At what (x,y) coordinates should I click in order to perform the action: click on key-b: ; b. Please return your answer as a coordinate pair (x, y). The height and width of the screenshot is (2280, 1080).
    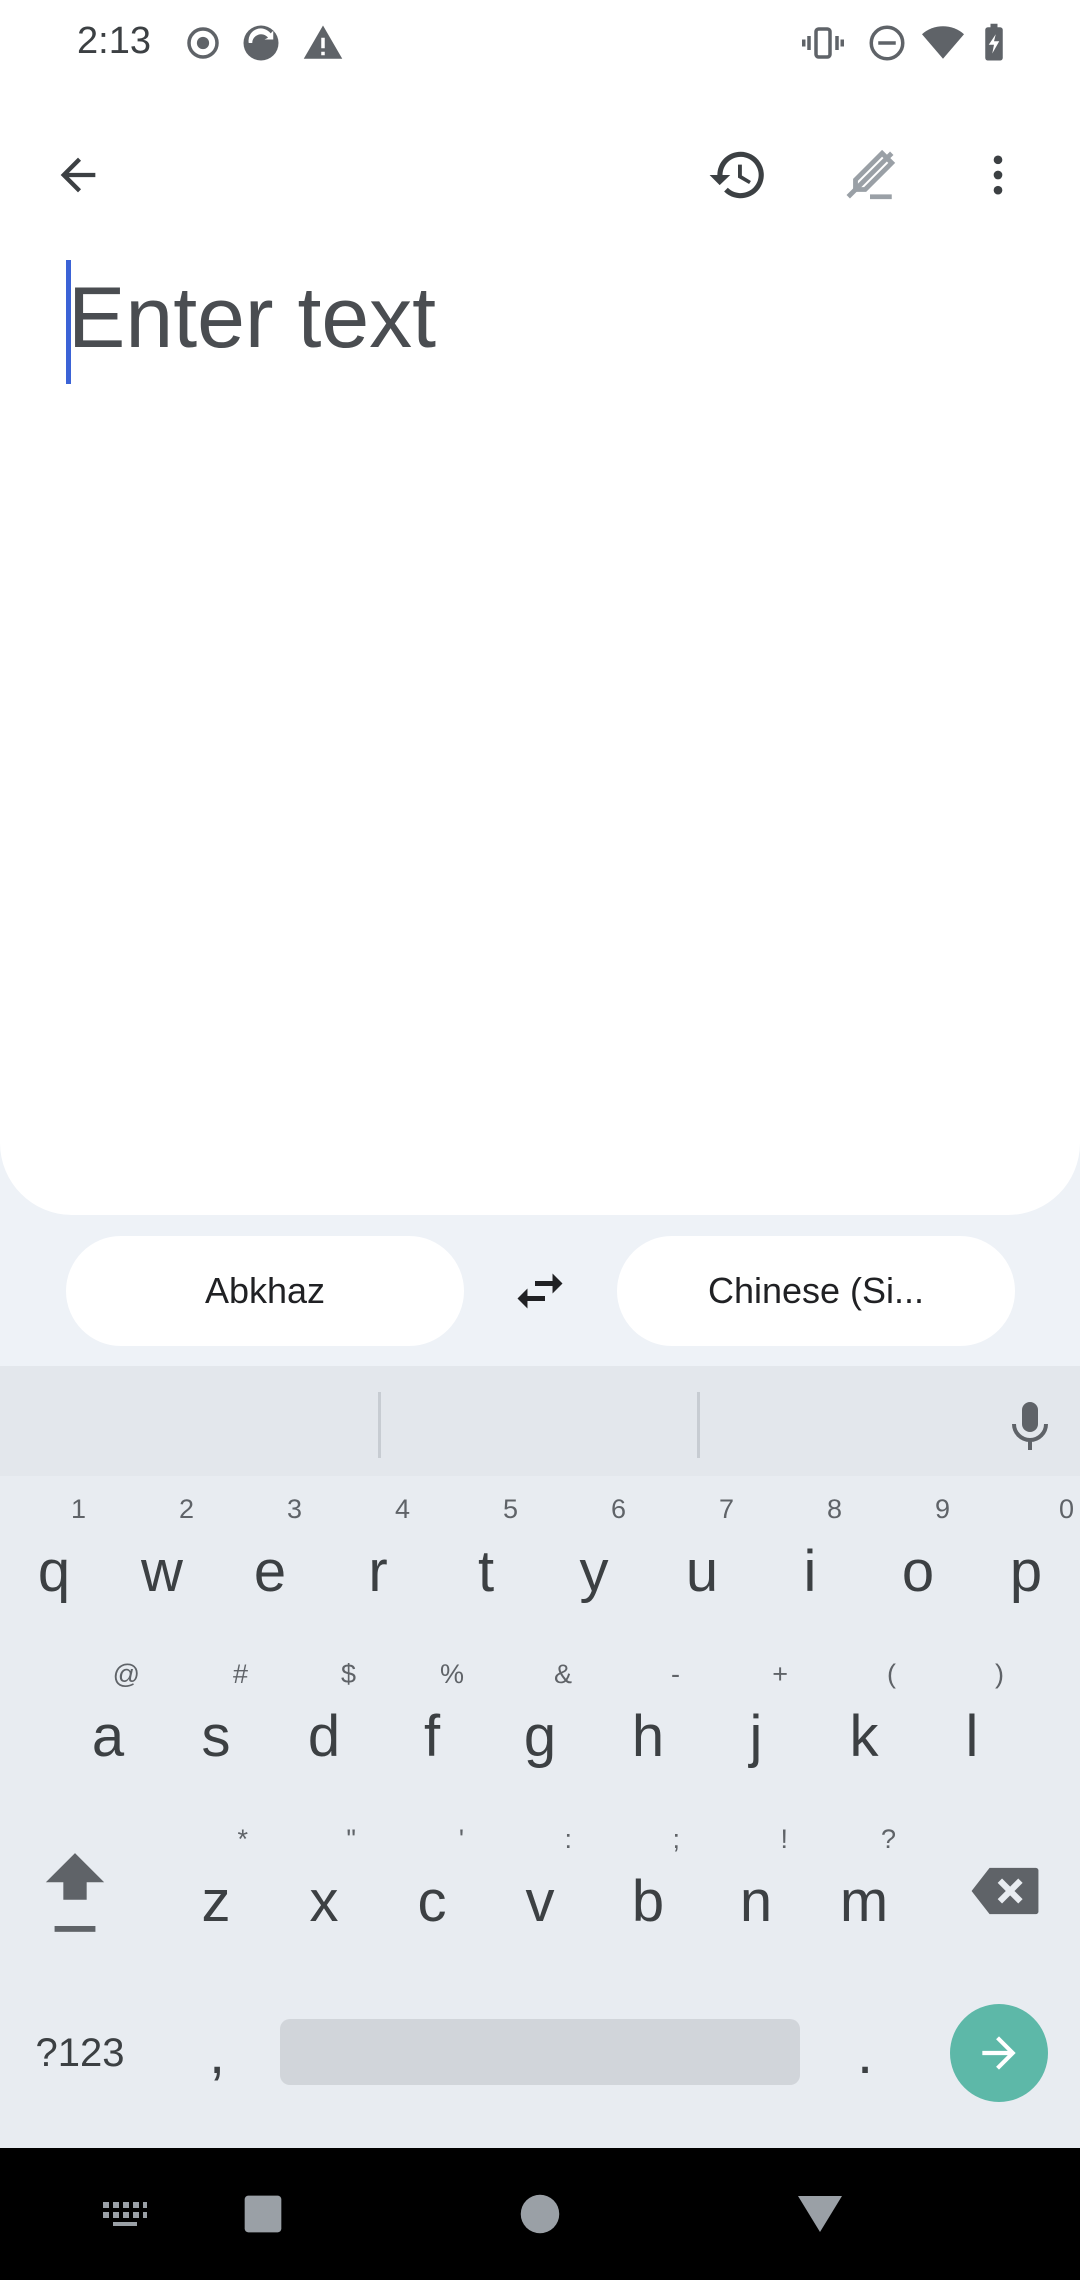
    Looking at the image, I should click on (648, 1891).